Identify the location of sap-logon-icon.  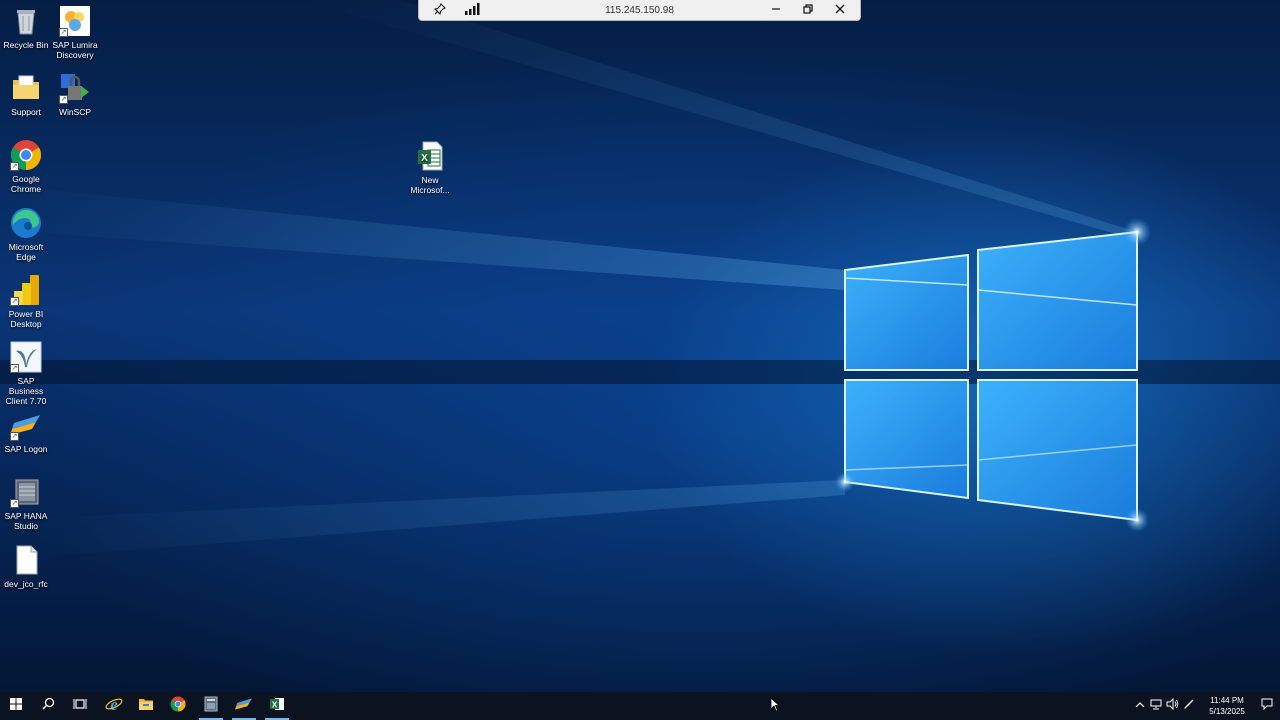
(244, 706).